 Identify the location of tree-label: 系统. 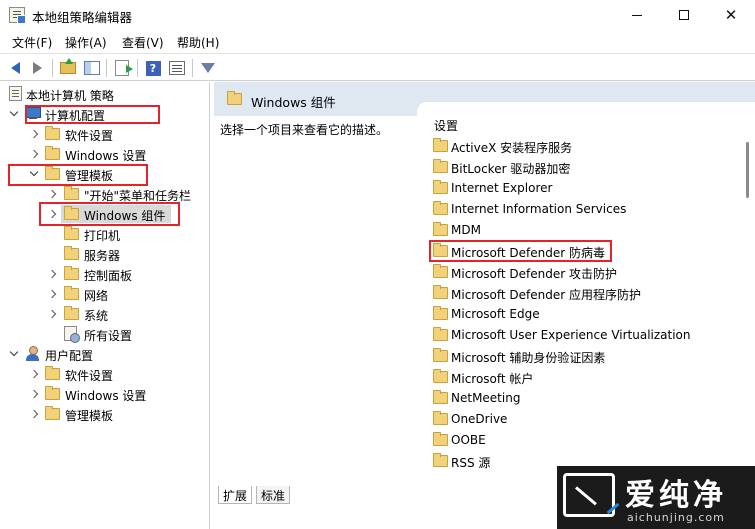
(96, 316).